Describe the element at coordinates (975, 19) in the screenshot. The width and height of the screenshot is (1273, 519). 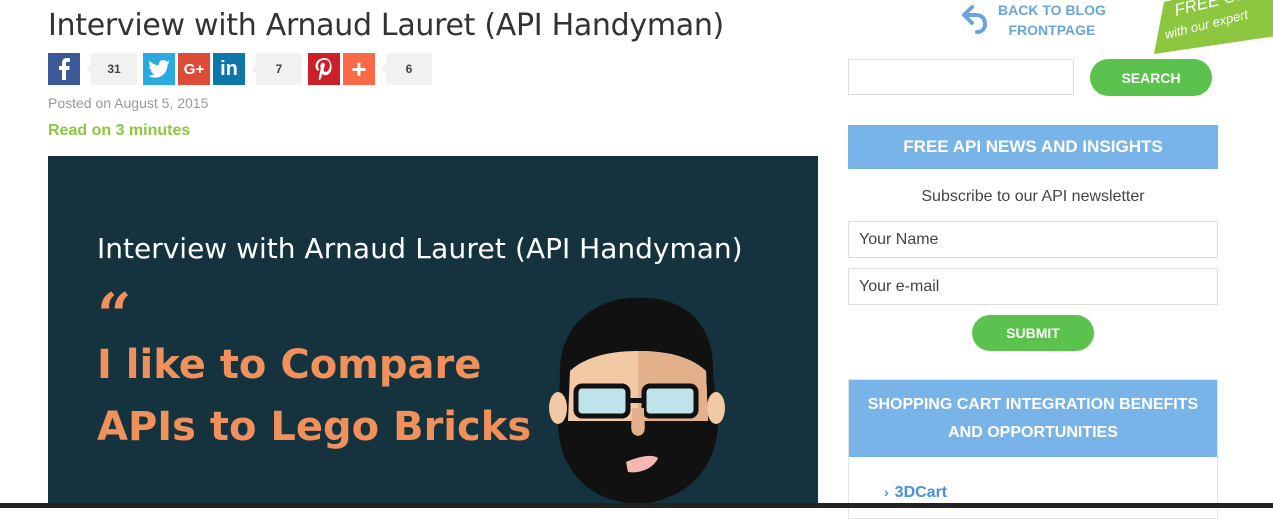
I see `back-arrow-icon` at that location.